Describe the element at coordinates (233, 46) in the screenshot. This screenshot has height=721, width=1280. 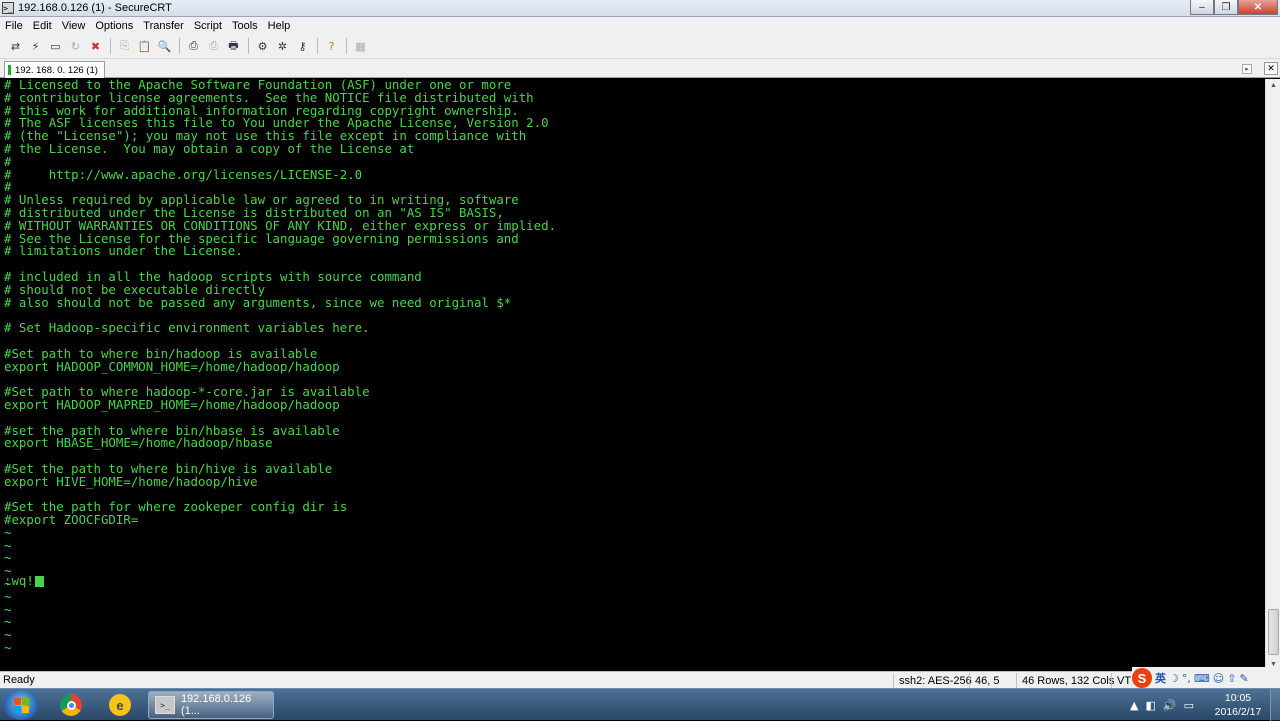
I see `print-setup-icon: 🖶` at that location.